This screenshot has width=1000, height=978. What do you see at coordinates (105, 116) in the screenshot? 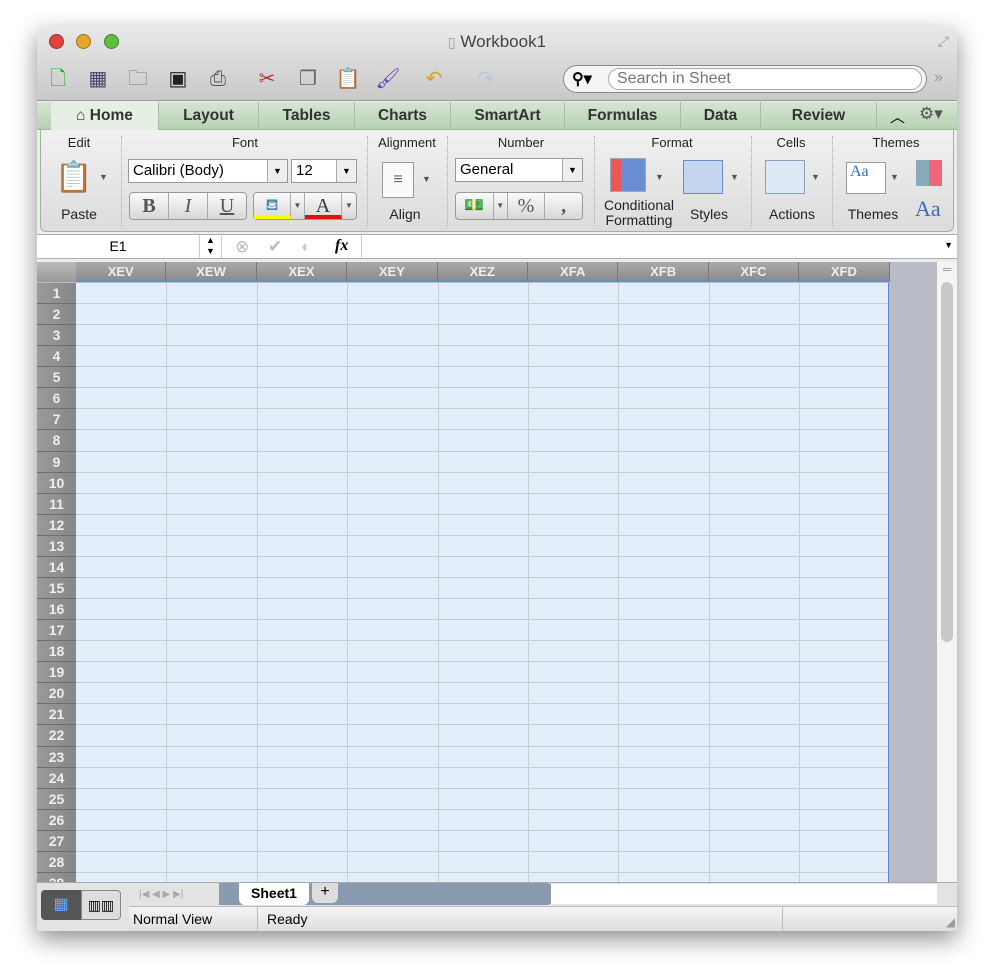
I see `tab-home: ⌂ Home` at bounding box center [105, 116].